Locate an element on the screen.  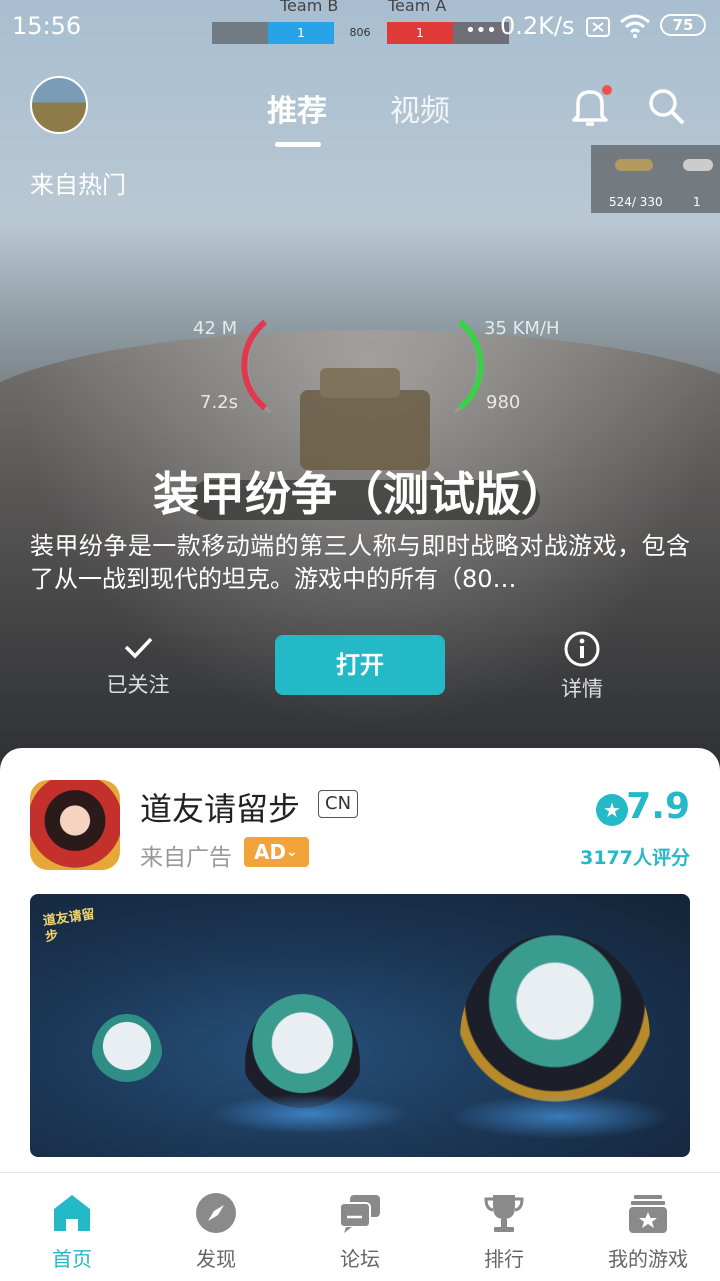
tab-home-label: 首页 is located at coordinates (72, 1259).